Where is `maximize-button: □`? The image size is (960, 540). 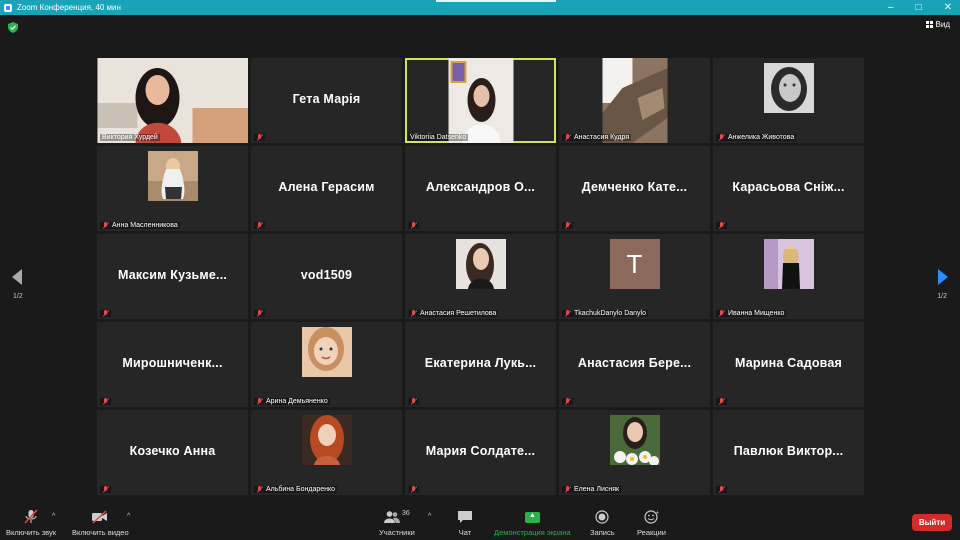 maximize-button: □ is located at coordinates (919, 7).